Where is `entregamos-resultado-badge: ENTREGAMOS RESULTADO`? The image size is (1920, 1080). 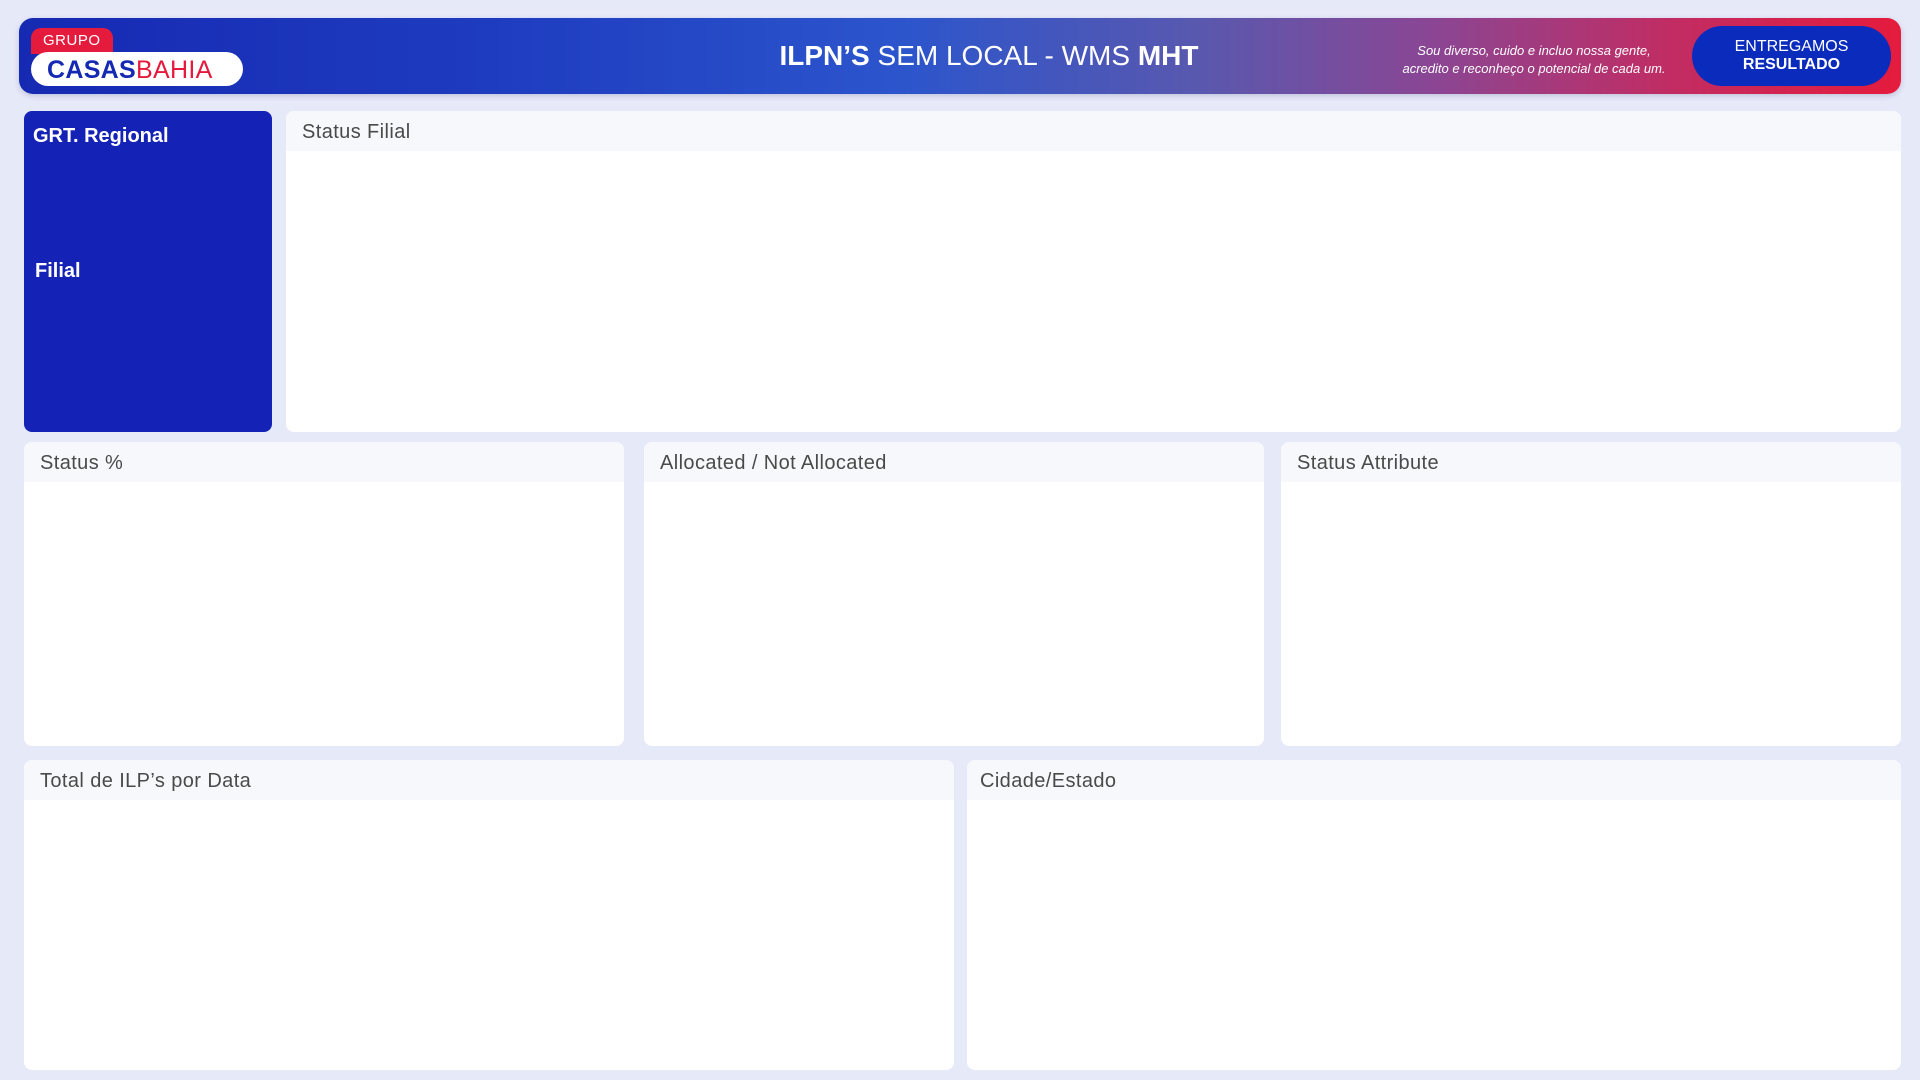 entregamos-resultado-badge: ENTREGAMOS RESULTADO is located at coordinates (1791, 56).